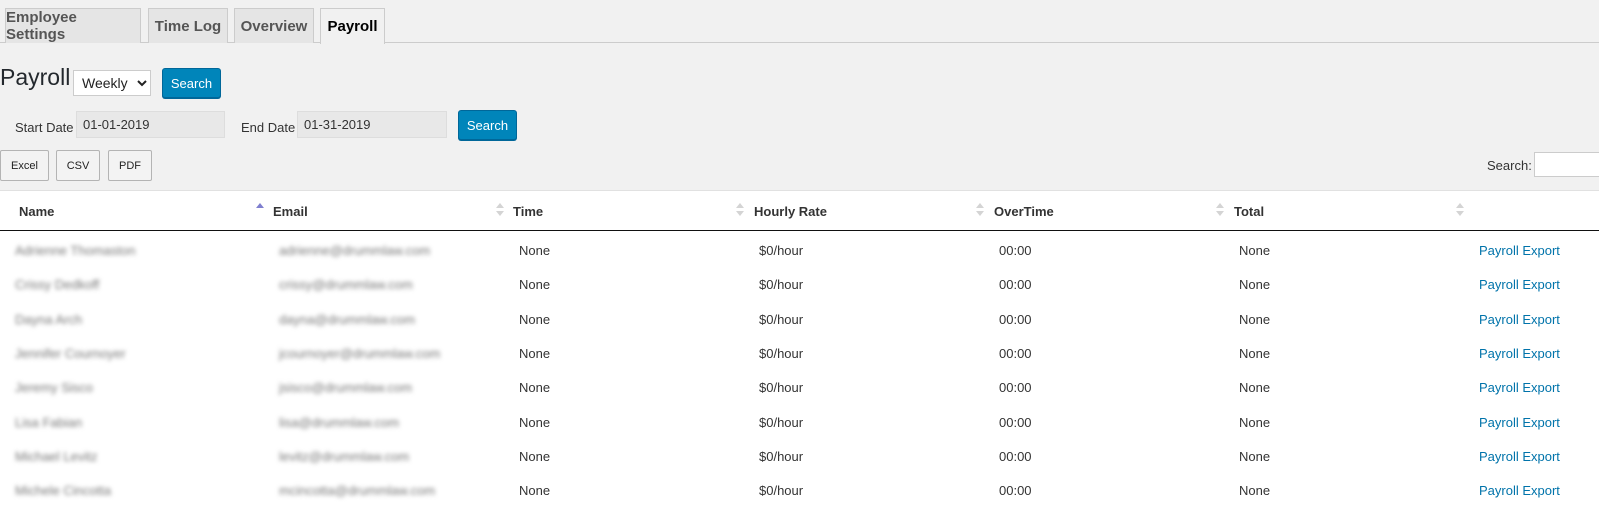 The width and height of the screenshot is (1599, 514). Describe the element at coordinates (357, 491) in the screenshot. I see `employee-email: mcincotta@drummlaw.com` at that location.